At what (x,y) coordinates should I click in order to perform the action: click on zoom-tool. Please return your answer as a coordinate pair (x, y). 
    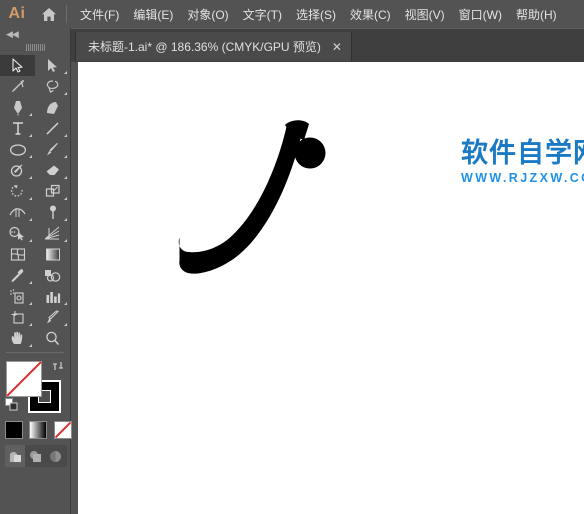
    Looking at the image, I should click on (52, 338).